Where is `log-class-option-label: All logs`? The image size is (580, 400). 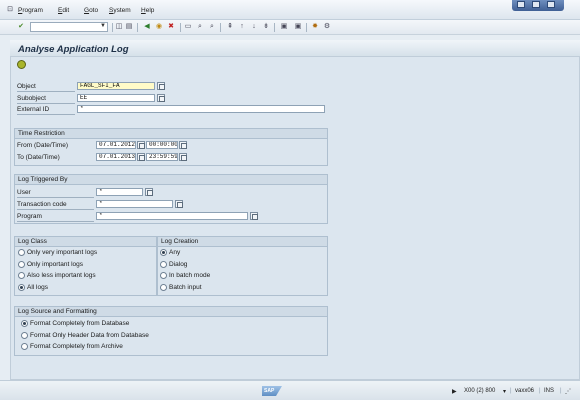 log-class-option-label: All logs is located at coordinates (37, 287).